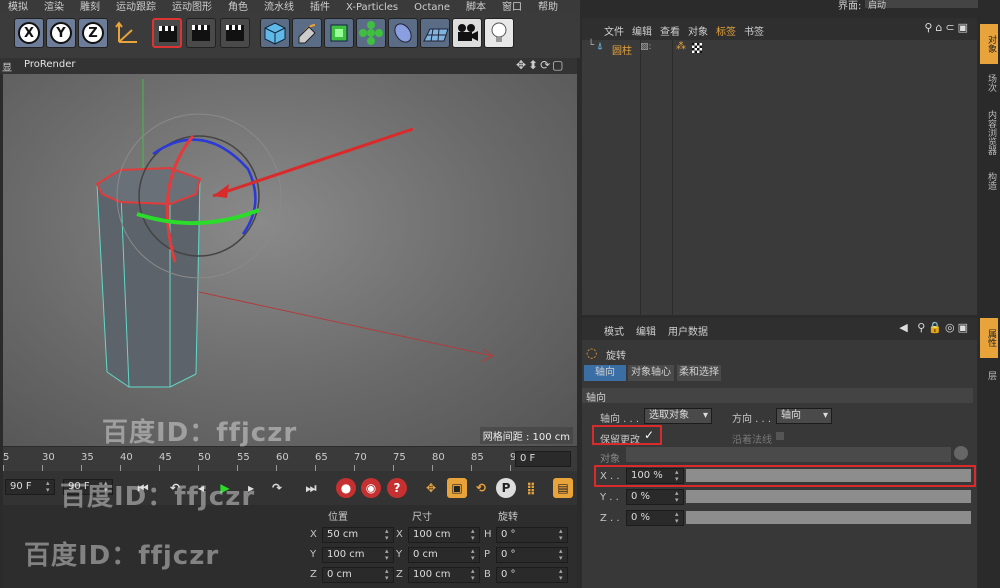 Image resolution: width=1000 pixels, height=588 pixels. I want to click on highlight-x-strength, so click(785, 476).